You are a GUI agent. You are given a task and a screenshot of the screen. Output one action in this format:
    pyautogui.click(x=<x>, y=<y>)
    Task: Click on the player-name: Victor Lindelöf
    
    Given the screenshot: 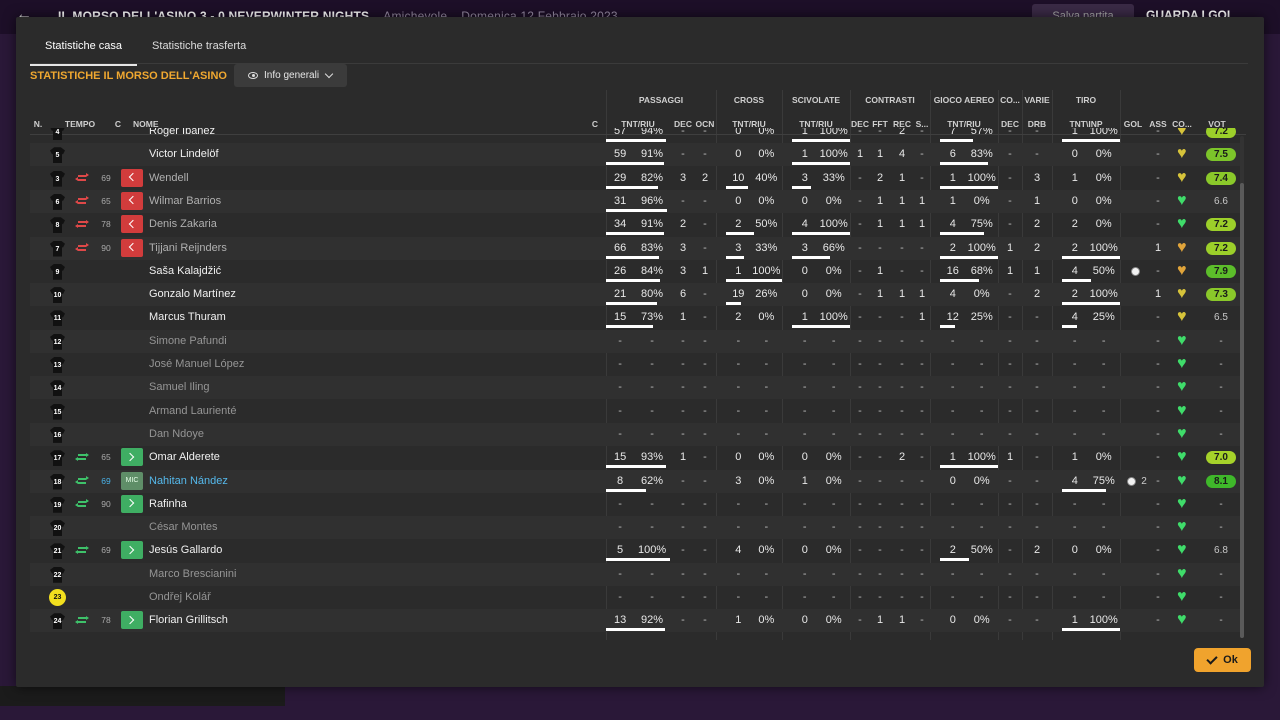 What is the action you would take?
    pyautogui.click(x=184, y=154)
    